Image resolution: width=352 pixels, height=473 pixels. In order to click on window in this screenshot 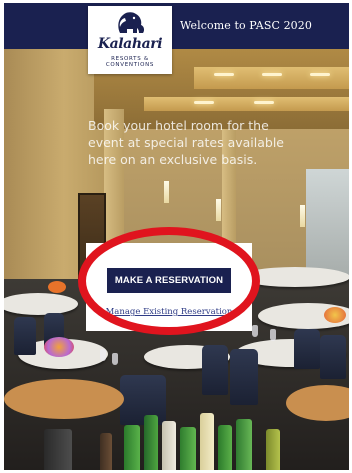, I will do `click(327, 224)`.